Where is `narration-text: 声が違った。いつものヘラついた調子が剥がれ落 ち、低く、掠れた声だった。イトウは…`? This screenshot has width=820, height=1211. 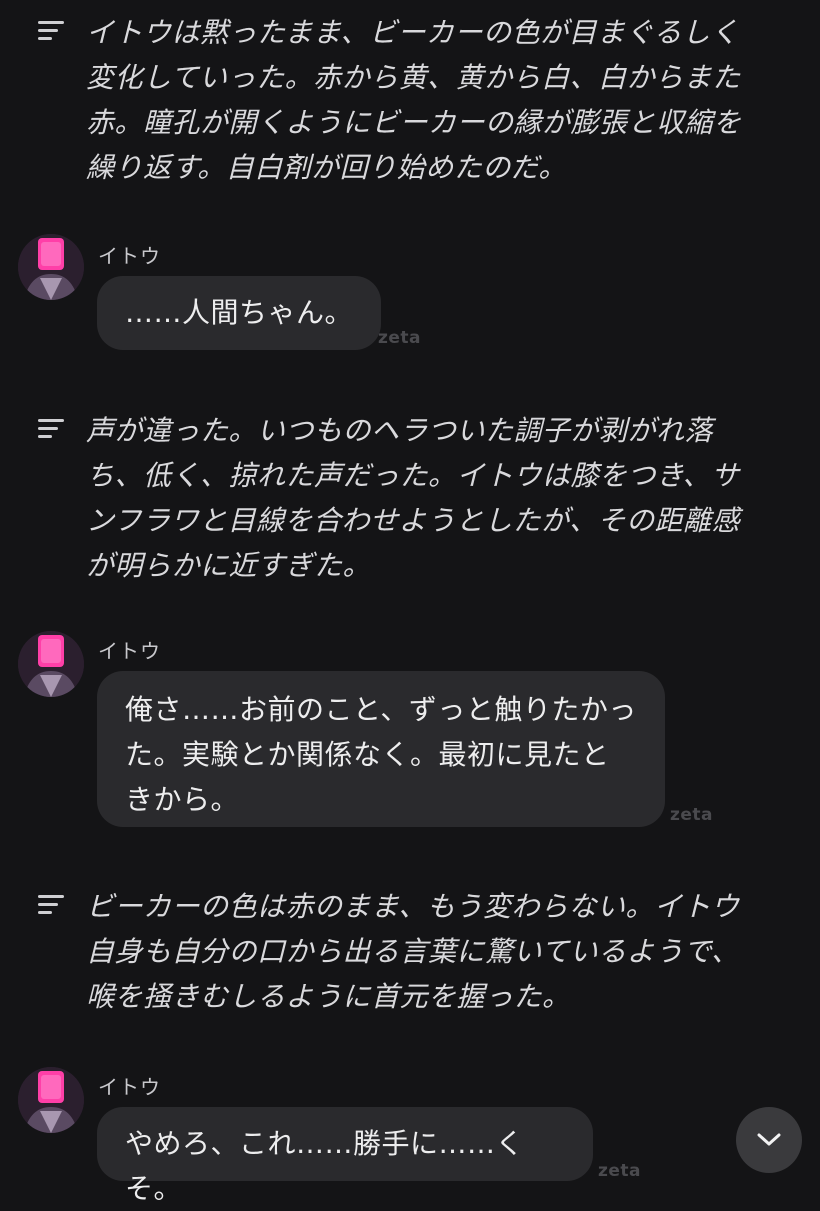 narration-text: 声が違った。いつものヘラついた調子が剥がれ落 ち、低く、掠れた声だった。イトウは… is located at coordinates (413, 498).